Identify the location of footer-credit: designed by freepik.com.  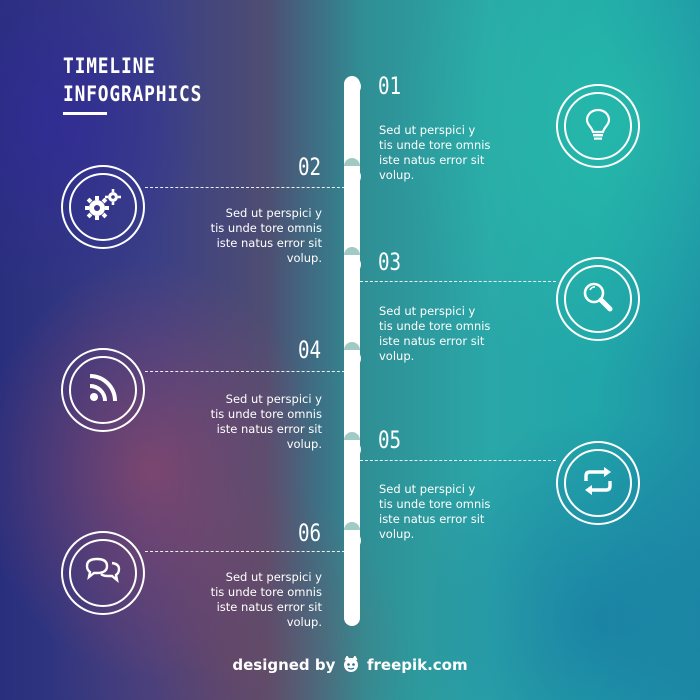
(350, 665).